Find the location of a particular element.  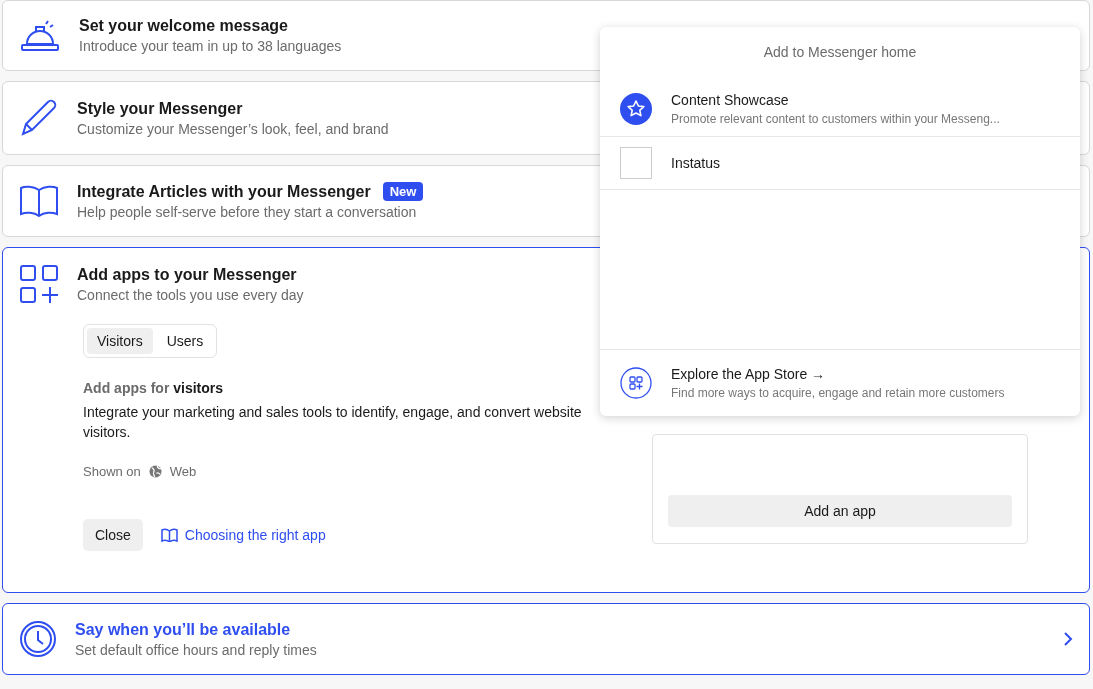

shown-on-label: Shown on is located at coordinates (112, 471).